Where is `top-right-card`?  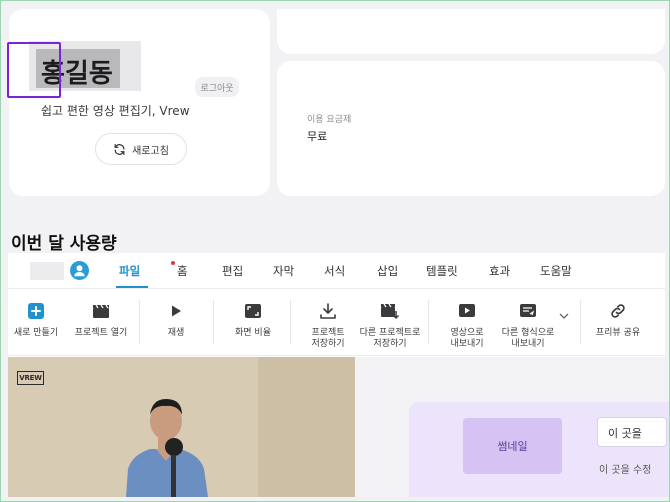 top-right-card is located at coordinates (471, 31).